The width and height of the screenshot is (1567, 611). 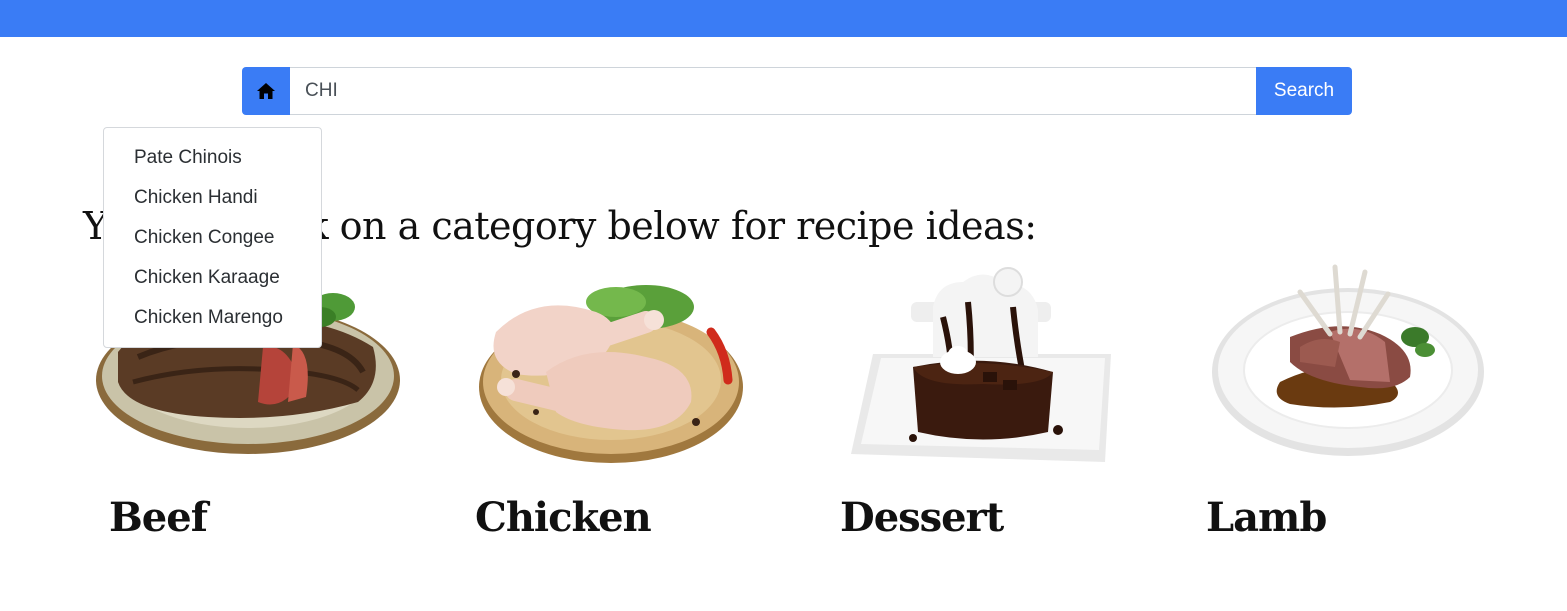 What do you see at coordinates (1304, 91) in the screenshot?
I see `search-button: Search` at bounding box center [1304, 91].